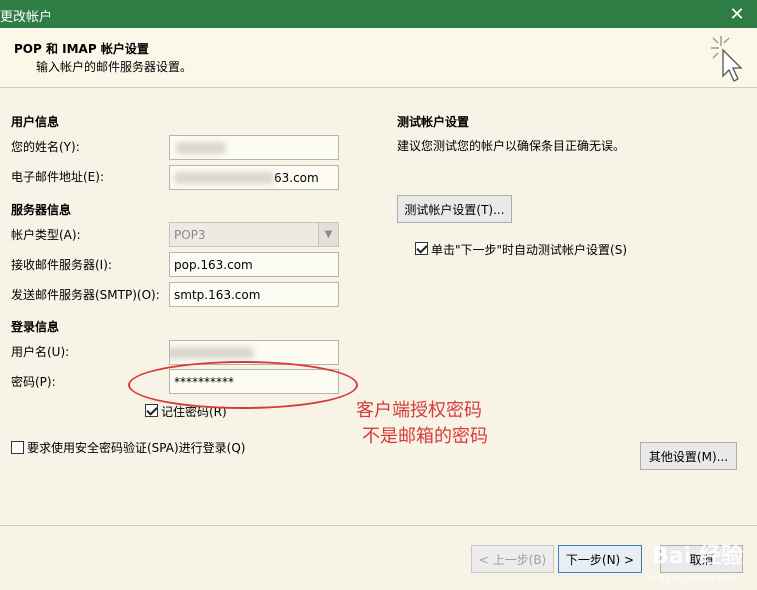  Describe the element at coordinates (254, 294) in the screenshot. I see `outgoing-server-input: smtp.163.com` at that location.